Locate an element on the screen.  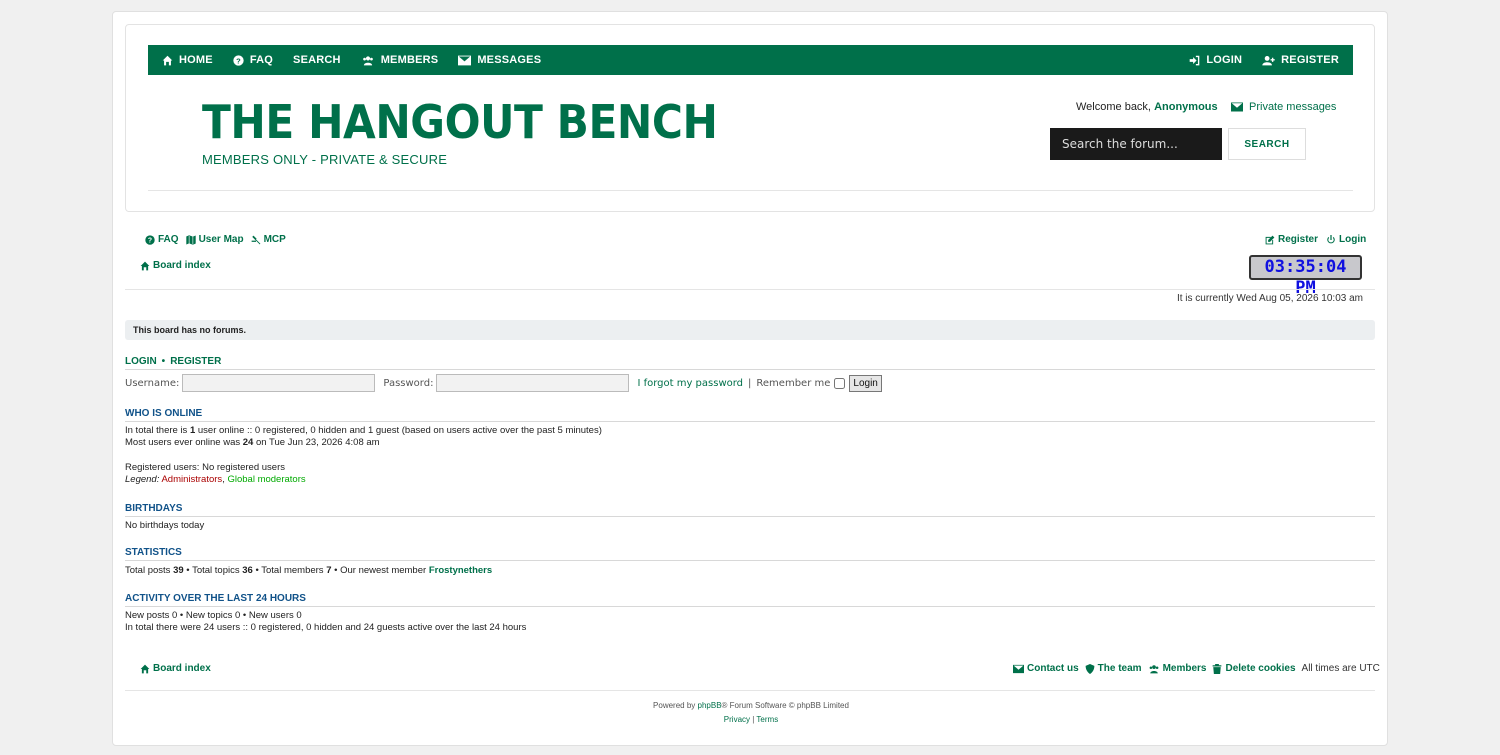
no-forums-notice: This board has no forums. is located at coordinates (750, 330).